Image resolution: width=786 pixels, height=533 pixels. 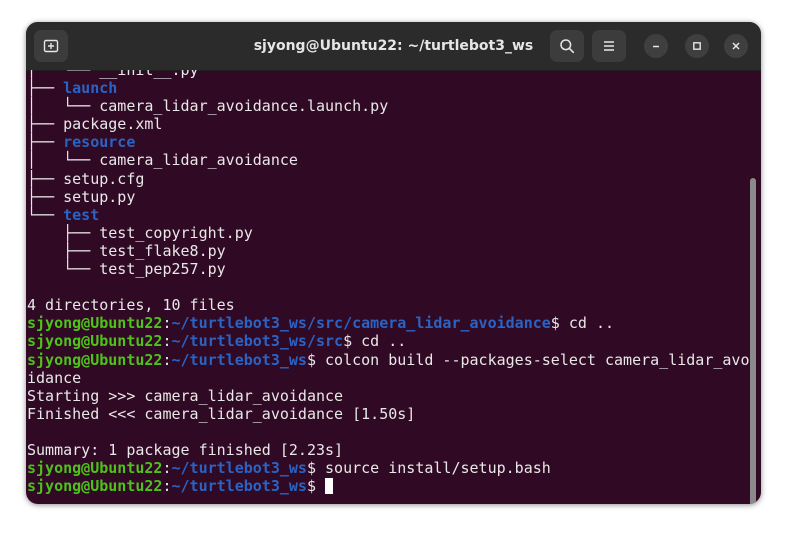 I want to click on scrollbar, so click(x=753, y=341).